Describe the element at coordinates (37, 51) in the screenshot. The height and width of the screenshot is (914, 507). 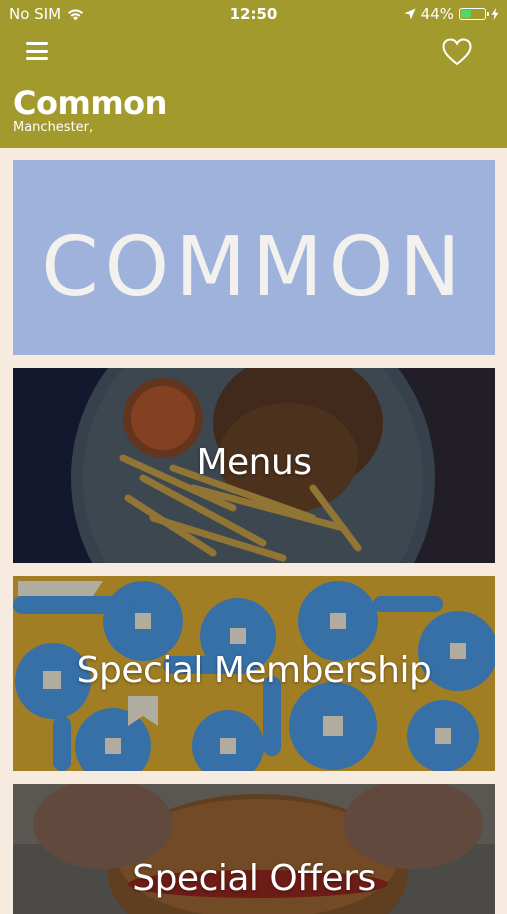
I see `hamburger-icon` at that location.